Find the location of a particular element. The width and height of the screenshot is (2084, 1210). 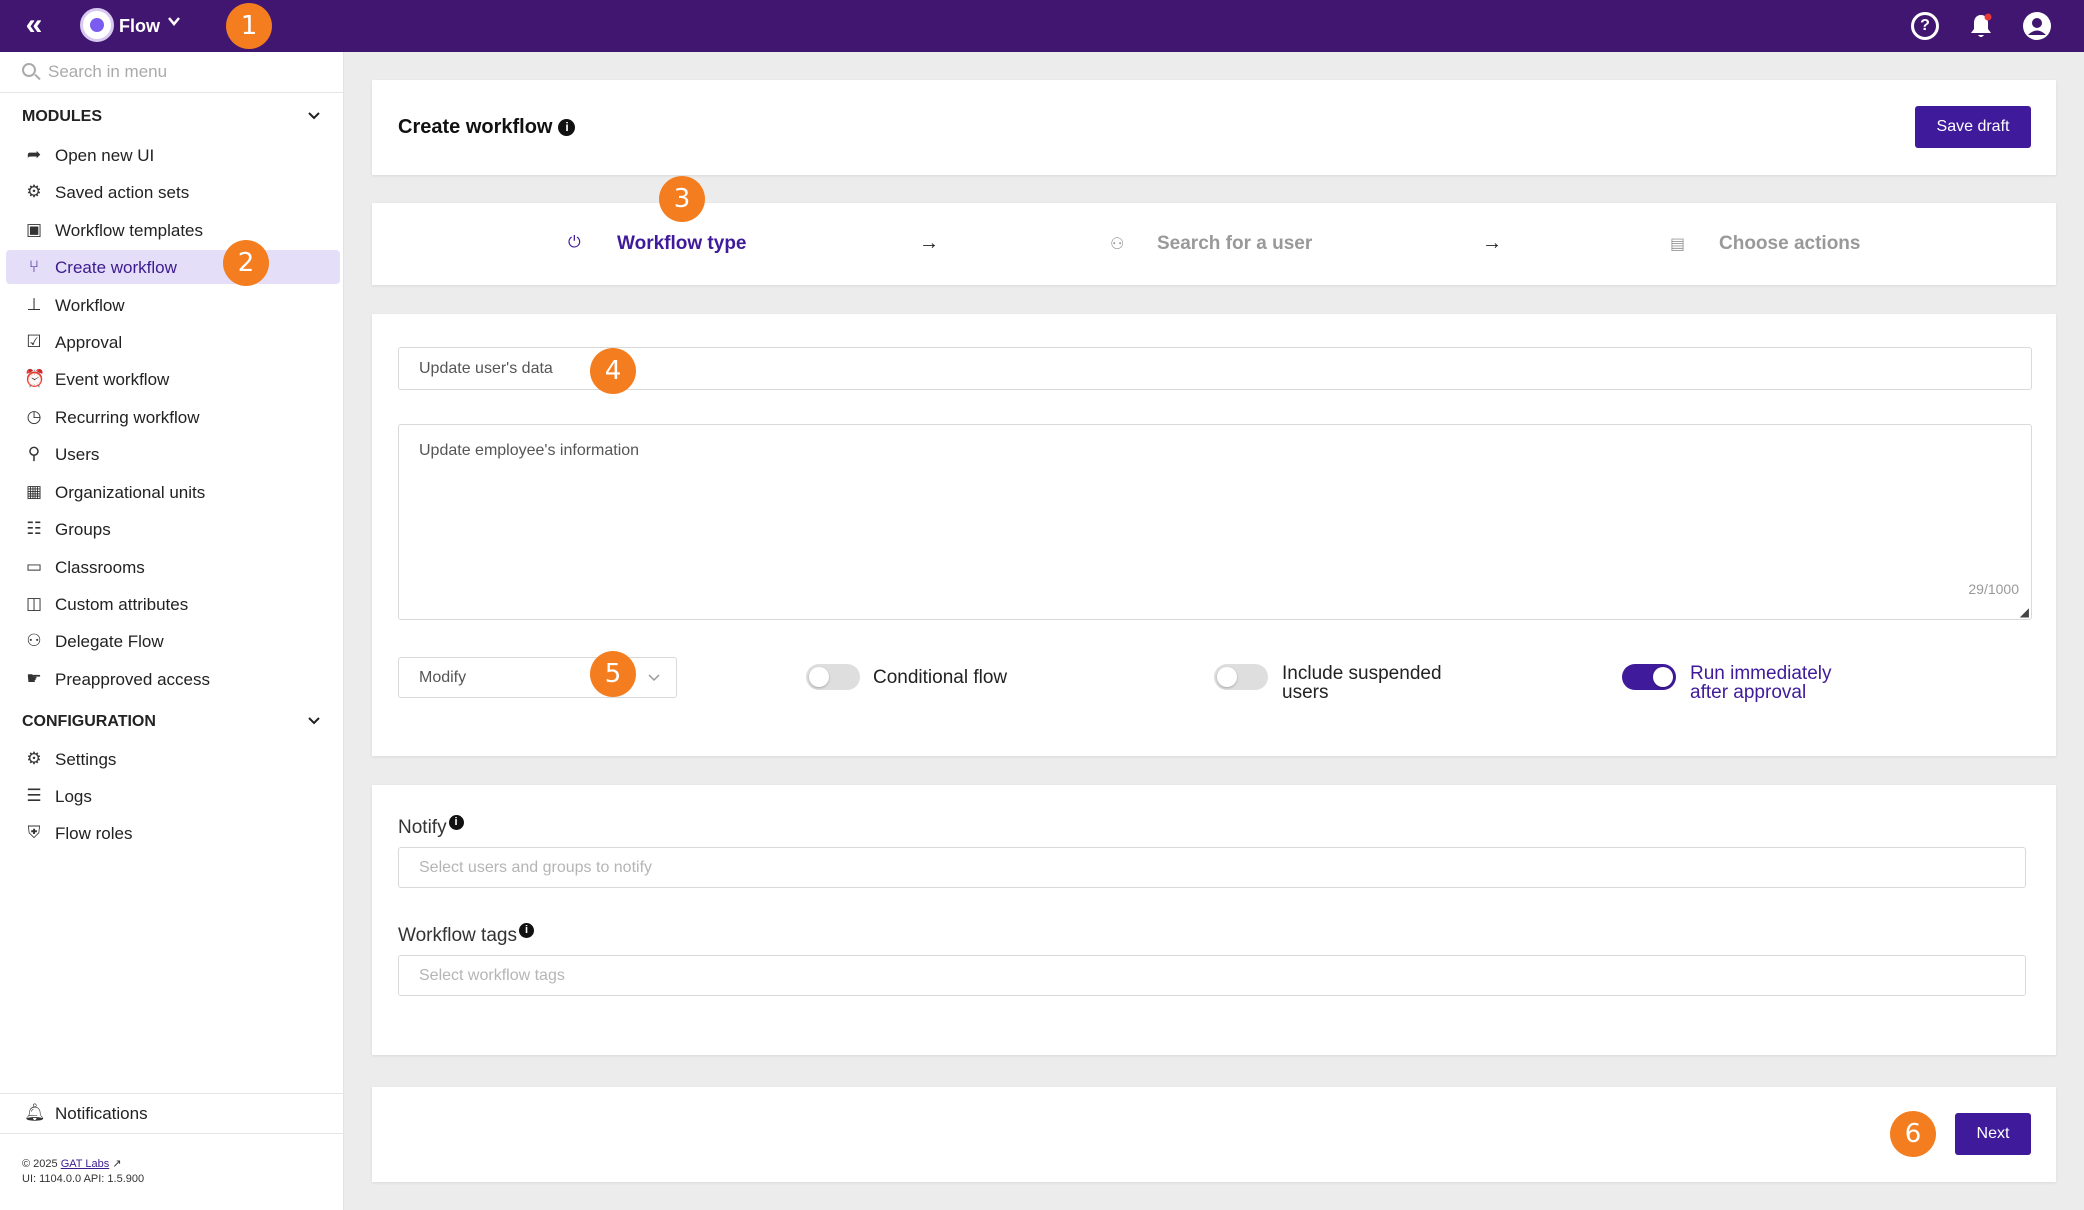

flow-logo-icon is located at coordinates (97, 25).